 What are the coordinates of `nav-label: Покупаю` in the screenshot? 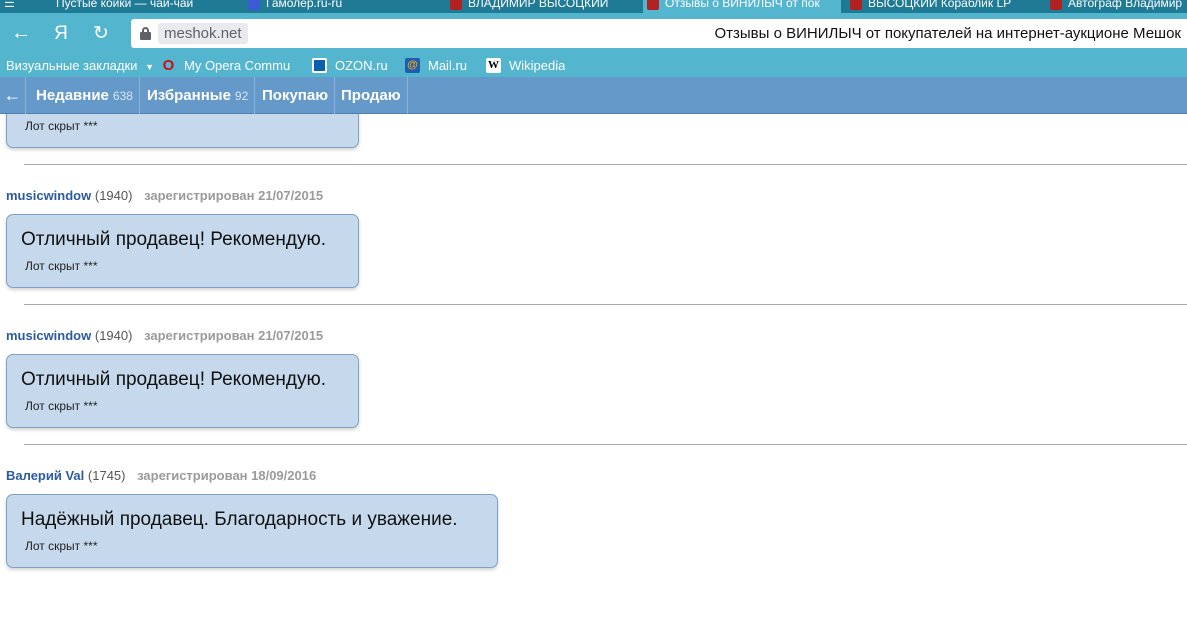 It's located at (295, 95).